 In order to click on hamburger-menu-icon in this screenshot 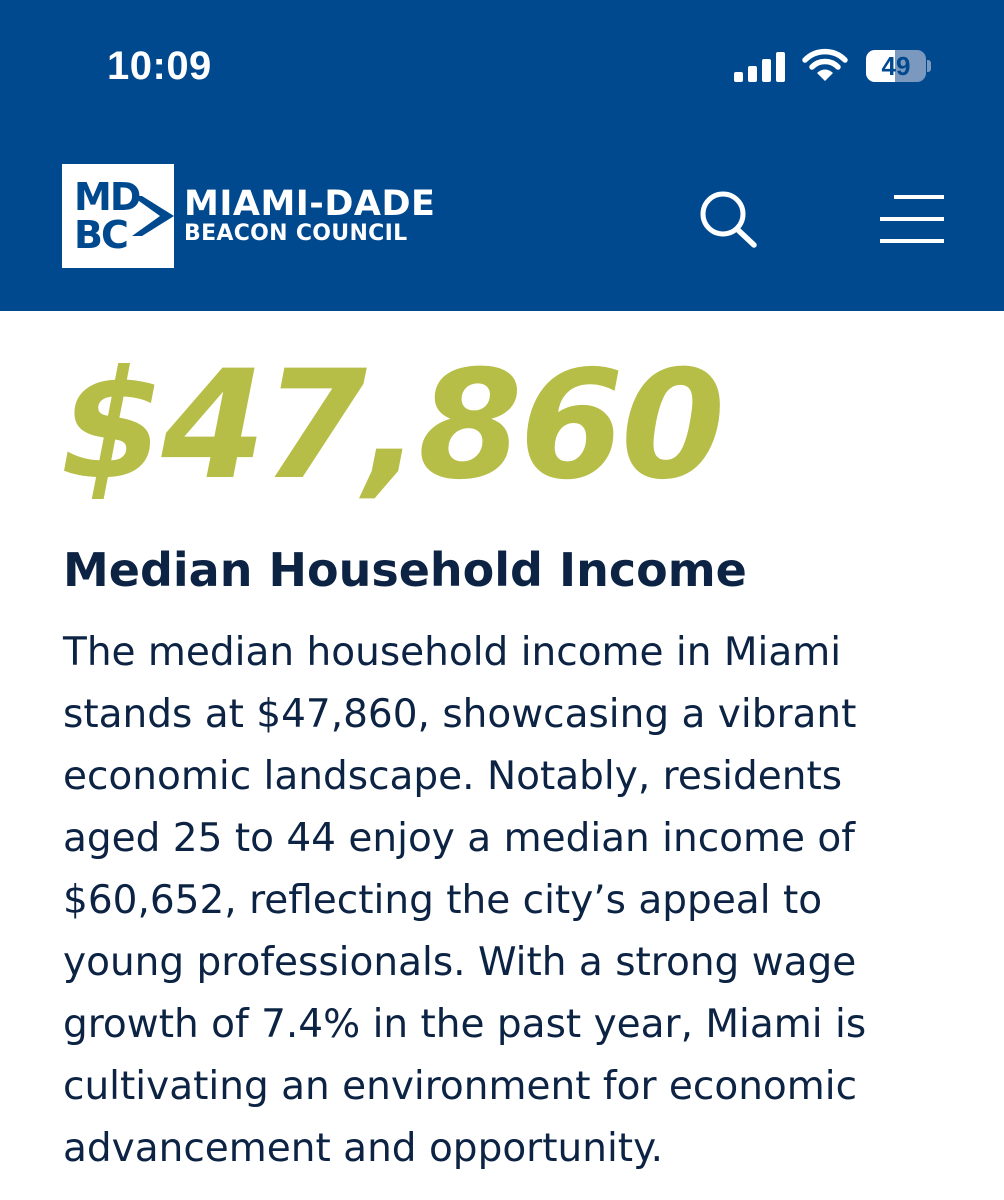, I will do `click(912, 219)`.